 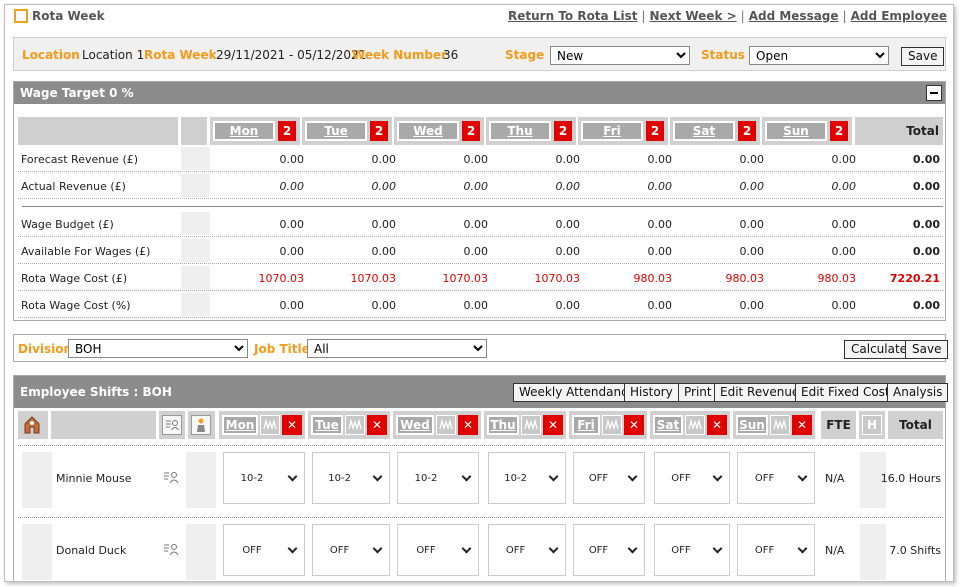 I want to click on add-employee-link: Add Employee, so click(x=899, y=16).